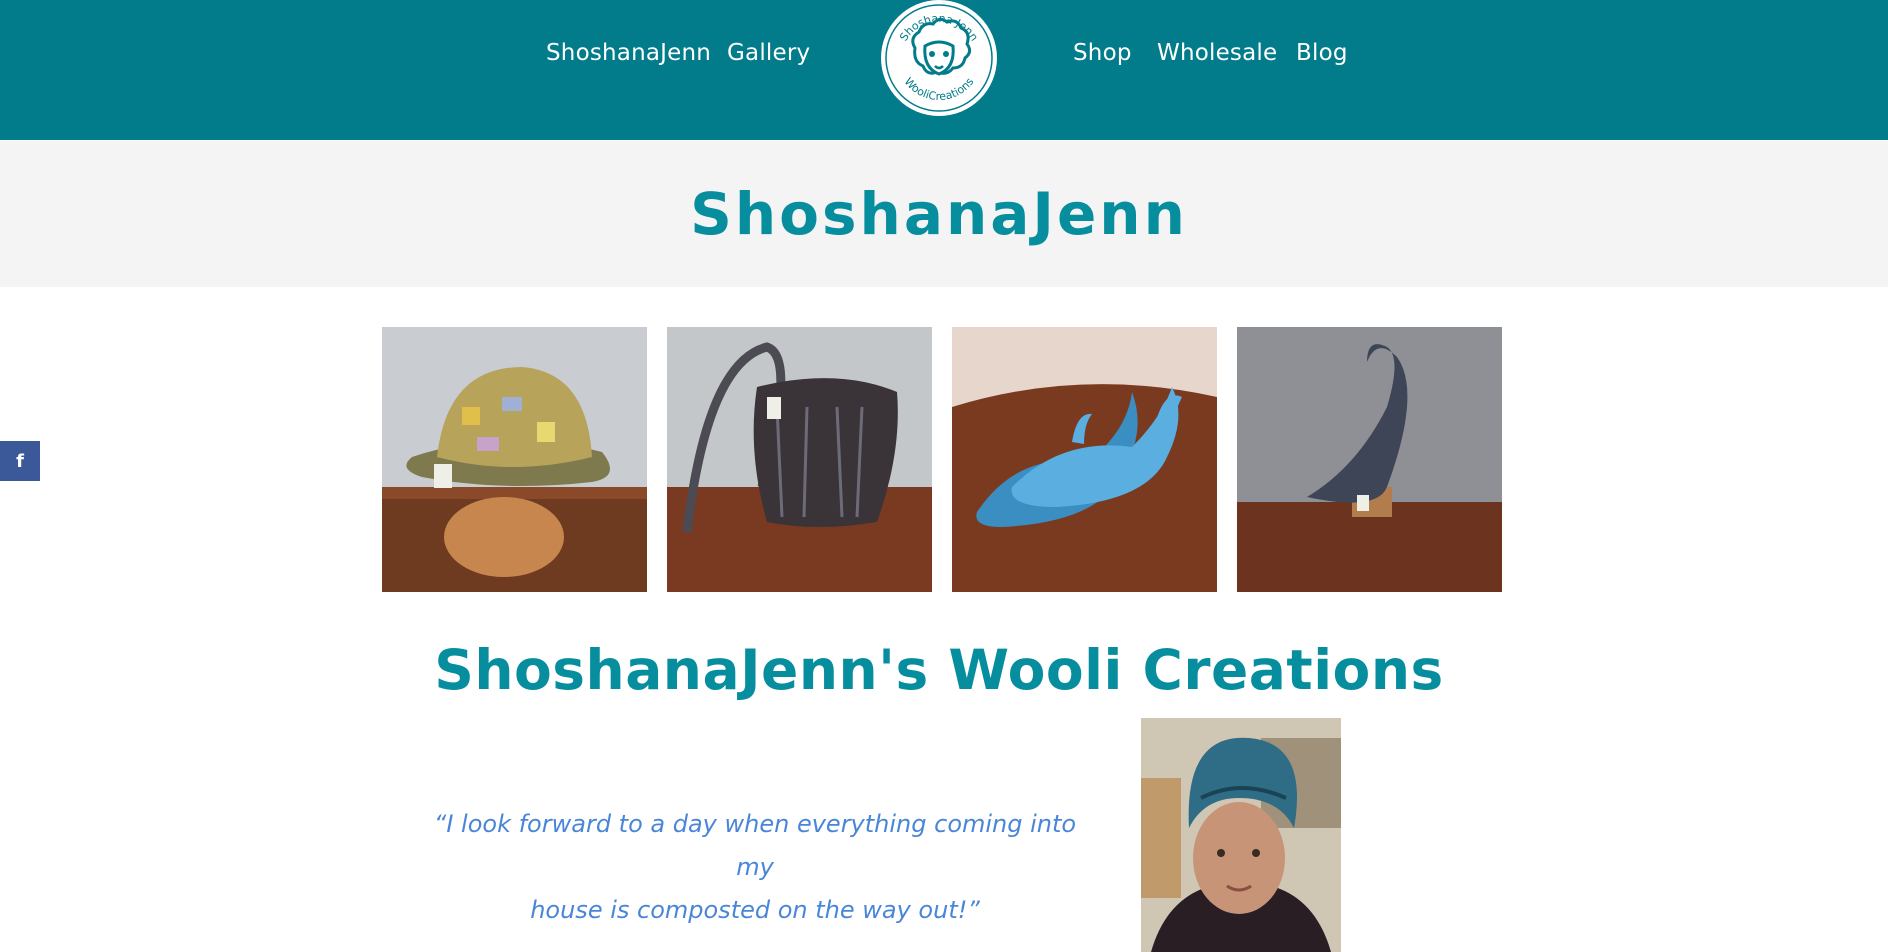 This screenshot has width=1888, height=952. I want to click on site-logo: Shoshana Jenn WooliCreations, so click(939, 59).